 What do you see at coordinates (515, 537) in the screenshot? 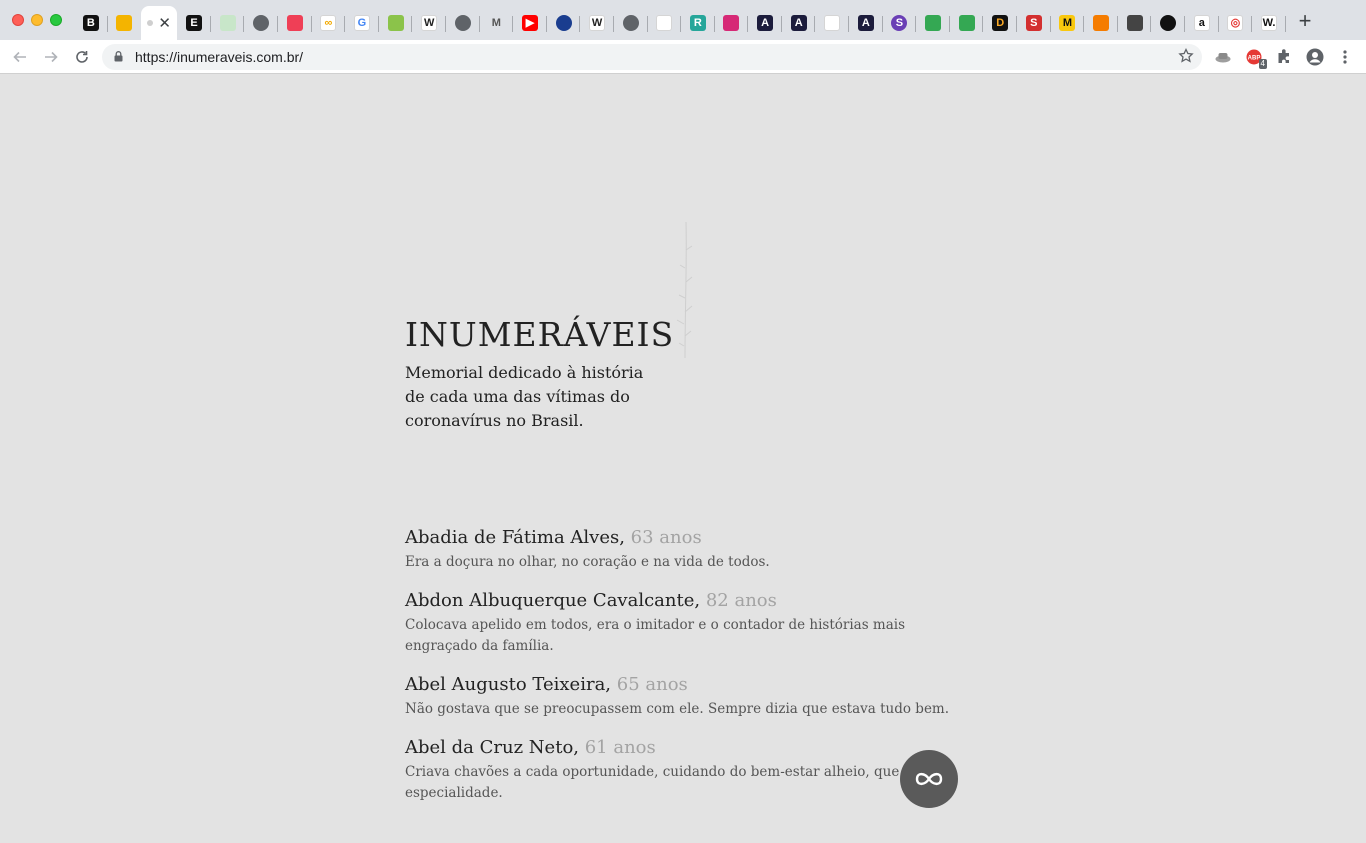
I see `victim-name: Abadia de Fátima Alves,` at bounding box center [515, 537].